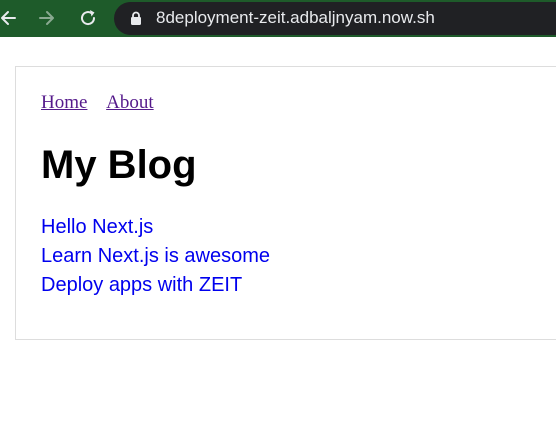 This screenshot has height=442, width=556. I want to click on forward-arrow-icon, so click(46, 18).